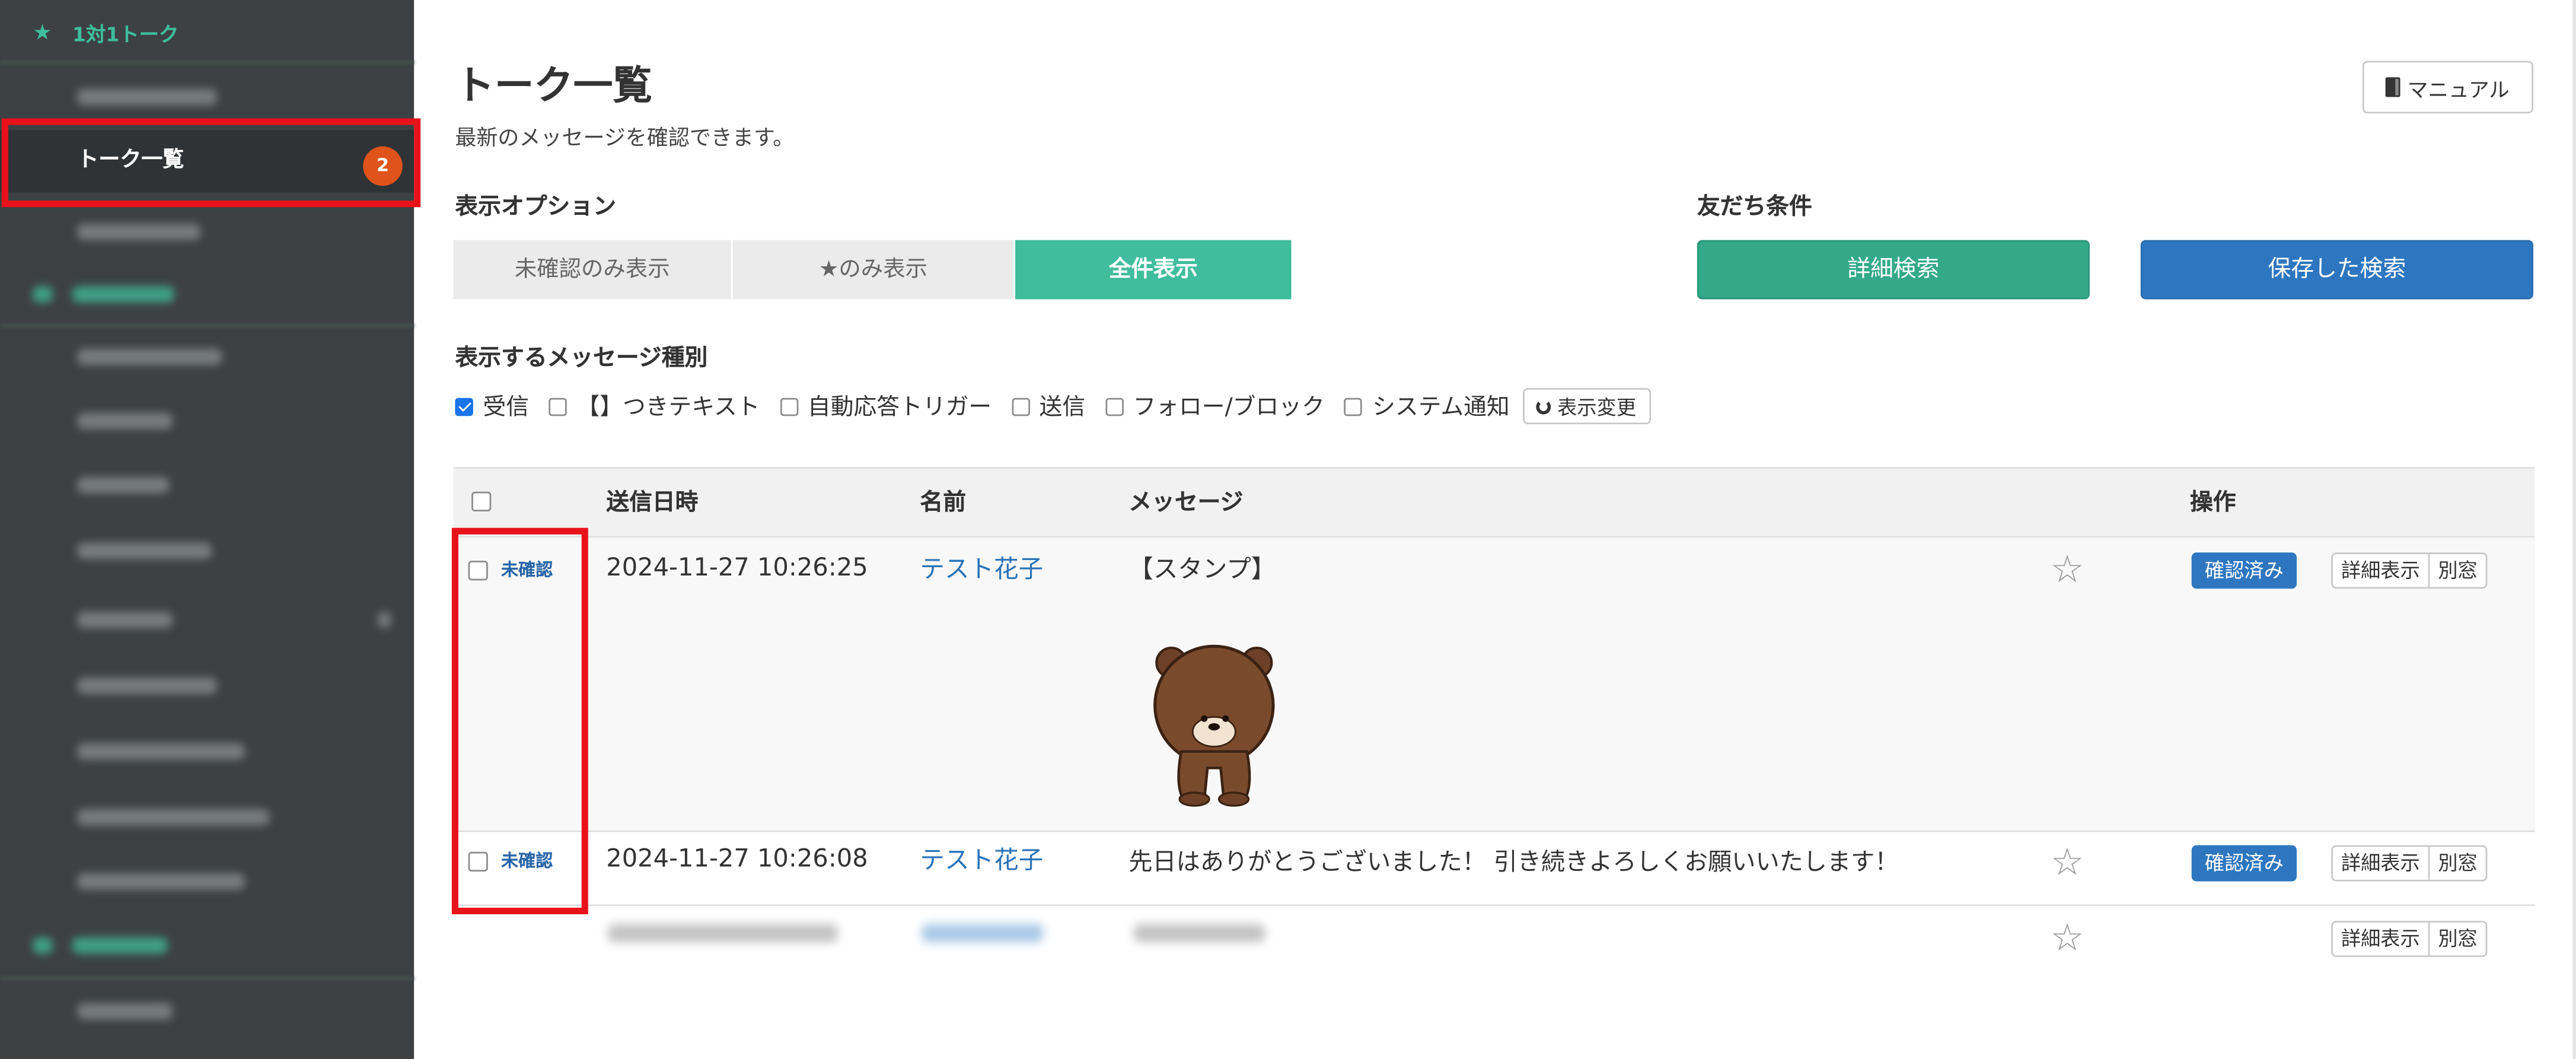 Image resolution: width=2576 pixels, height=1059 pixels. I want to click on page-title: トーク一覧, so click(553, 85).